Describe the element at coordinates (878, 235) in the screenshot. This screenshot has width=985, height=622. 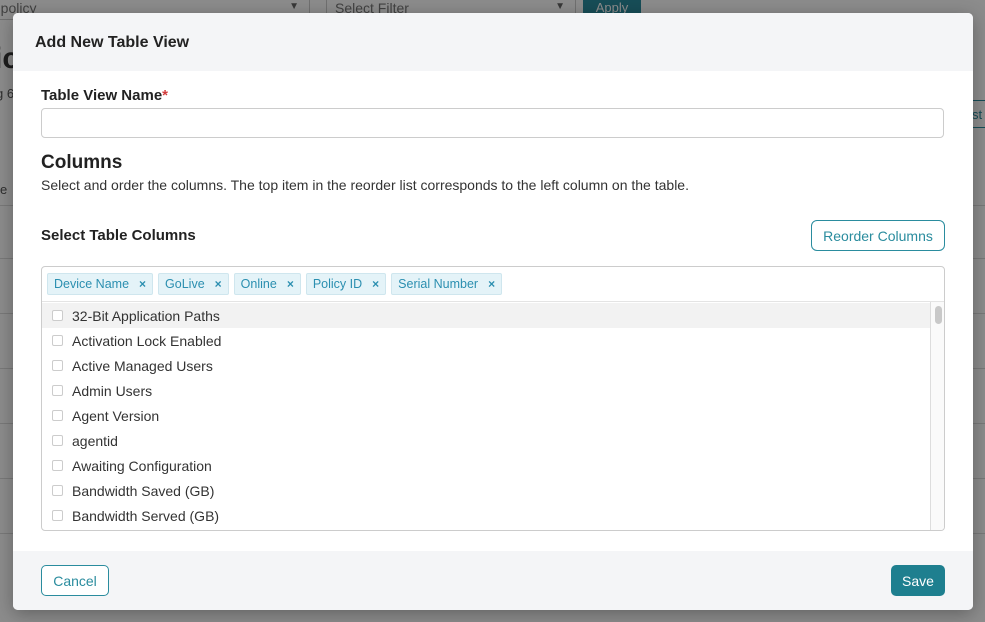
I see `reorder-columns-button: Reorder Columns` at that location.